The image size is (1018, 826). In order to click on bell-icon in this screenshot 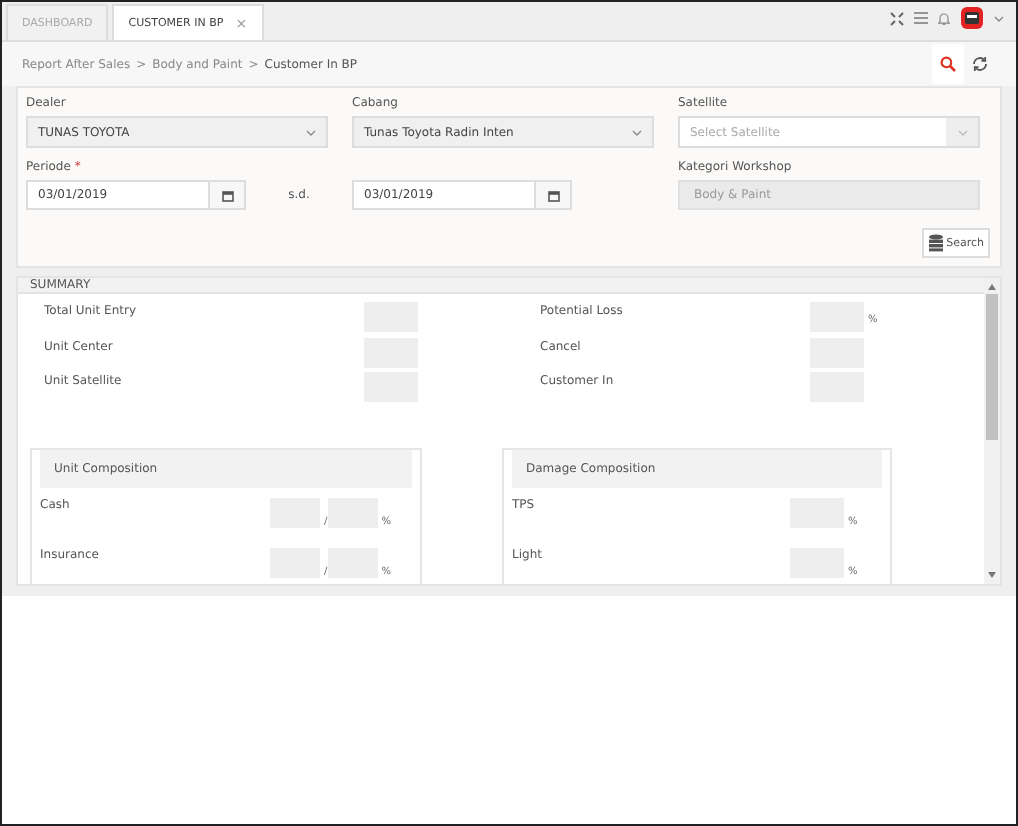, I will do `click(944, 18)`.